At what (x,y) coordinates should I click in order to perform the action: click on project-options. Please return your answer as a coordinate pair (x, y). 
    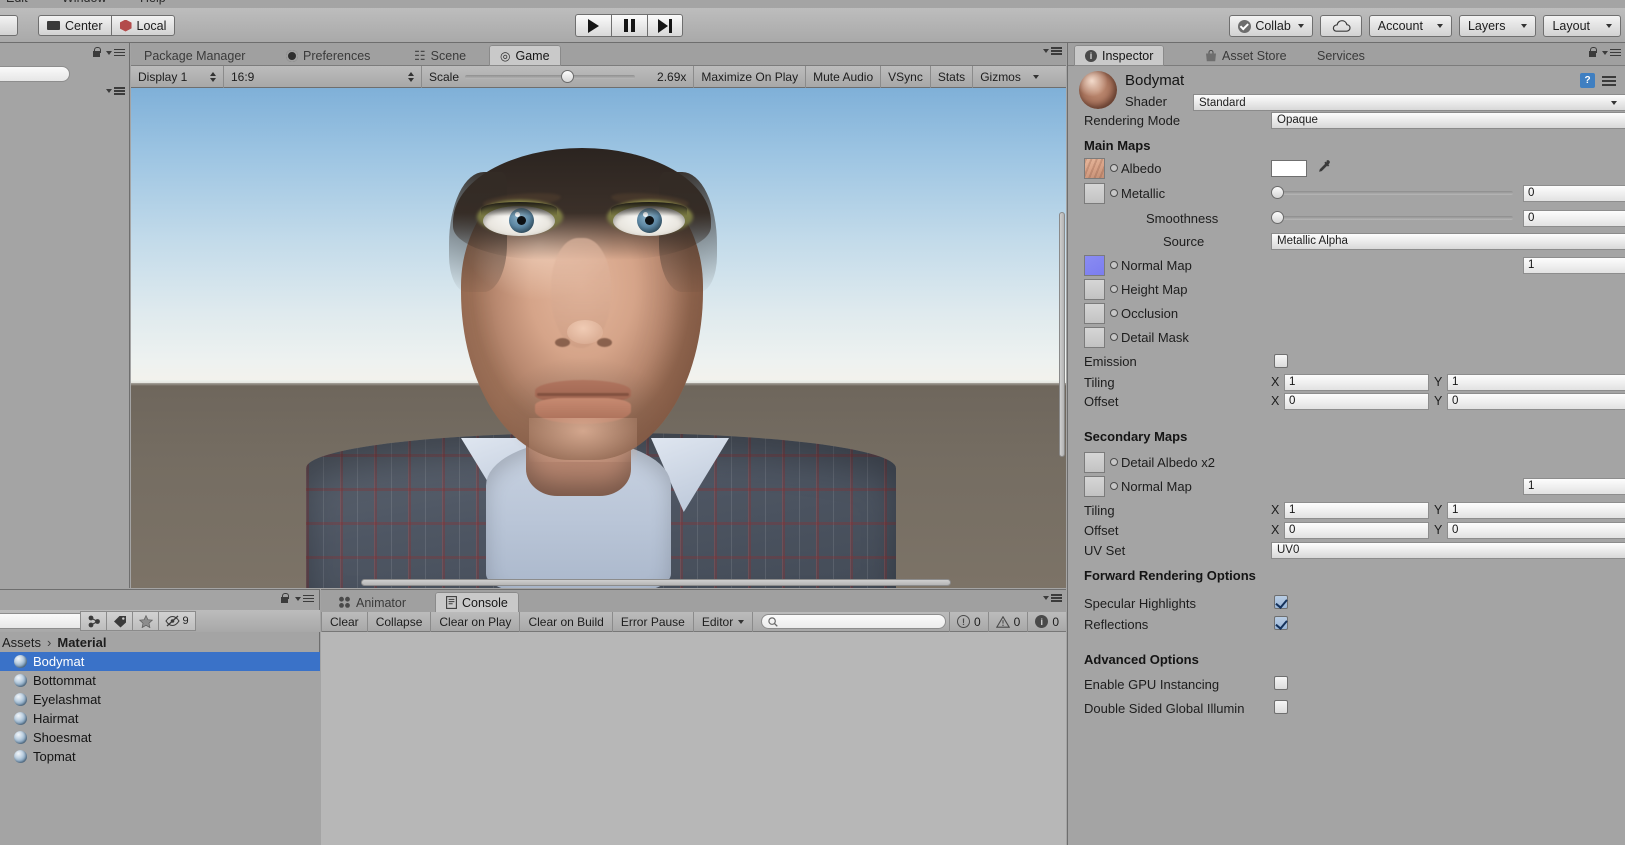
    Looking at the image, I should click on (297, 598).